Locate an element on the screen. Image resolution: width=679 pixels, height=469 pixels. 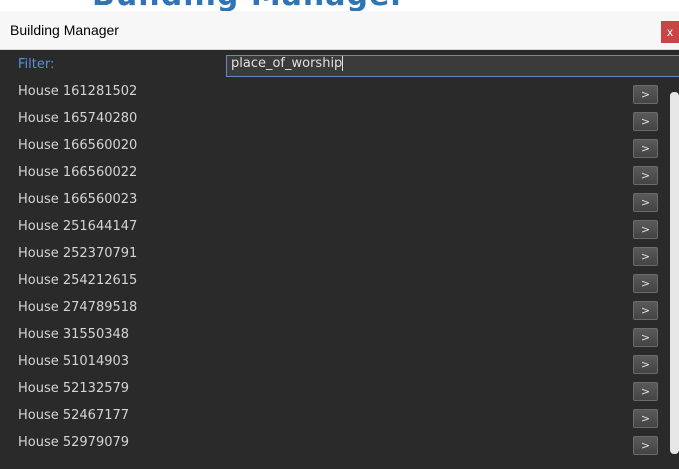
filter-label: Filter: is located at coordinates (36, 64).